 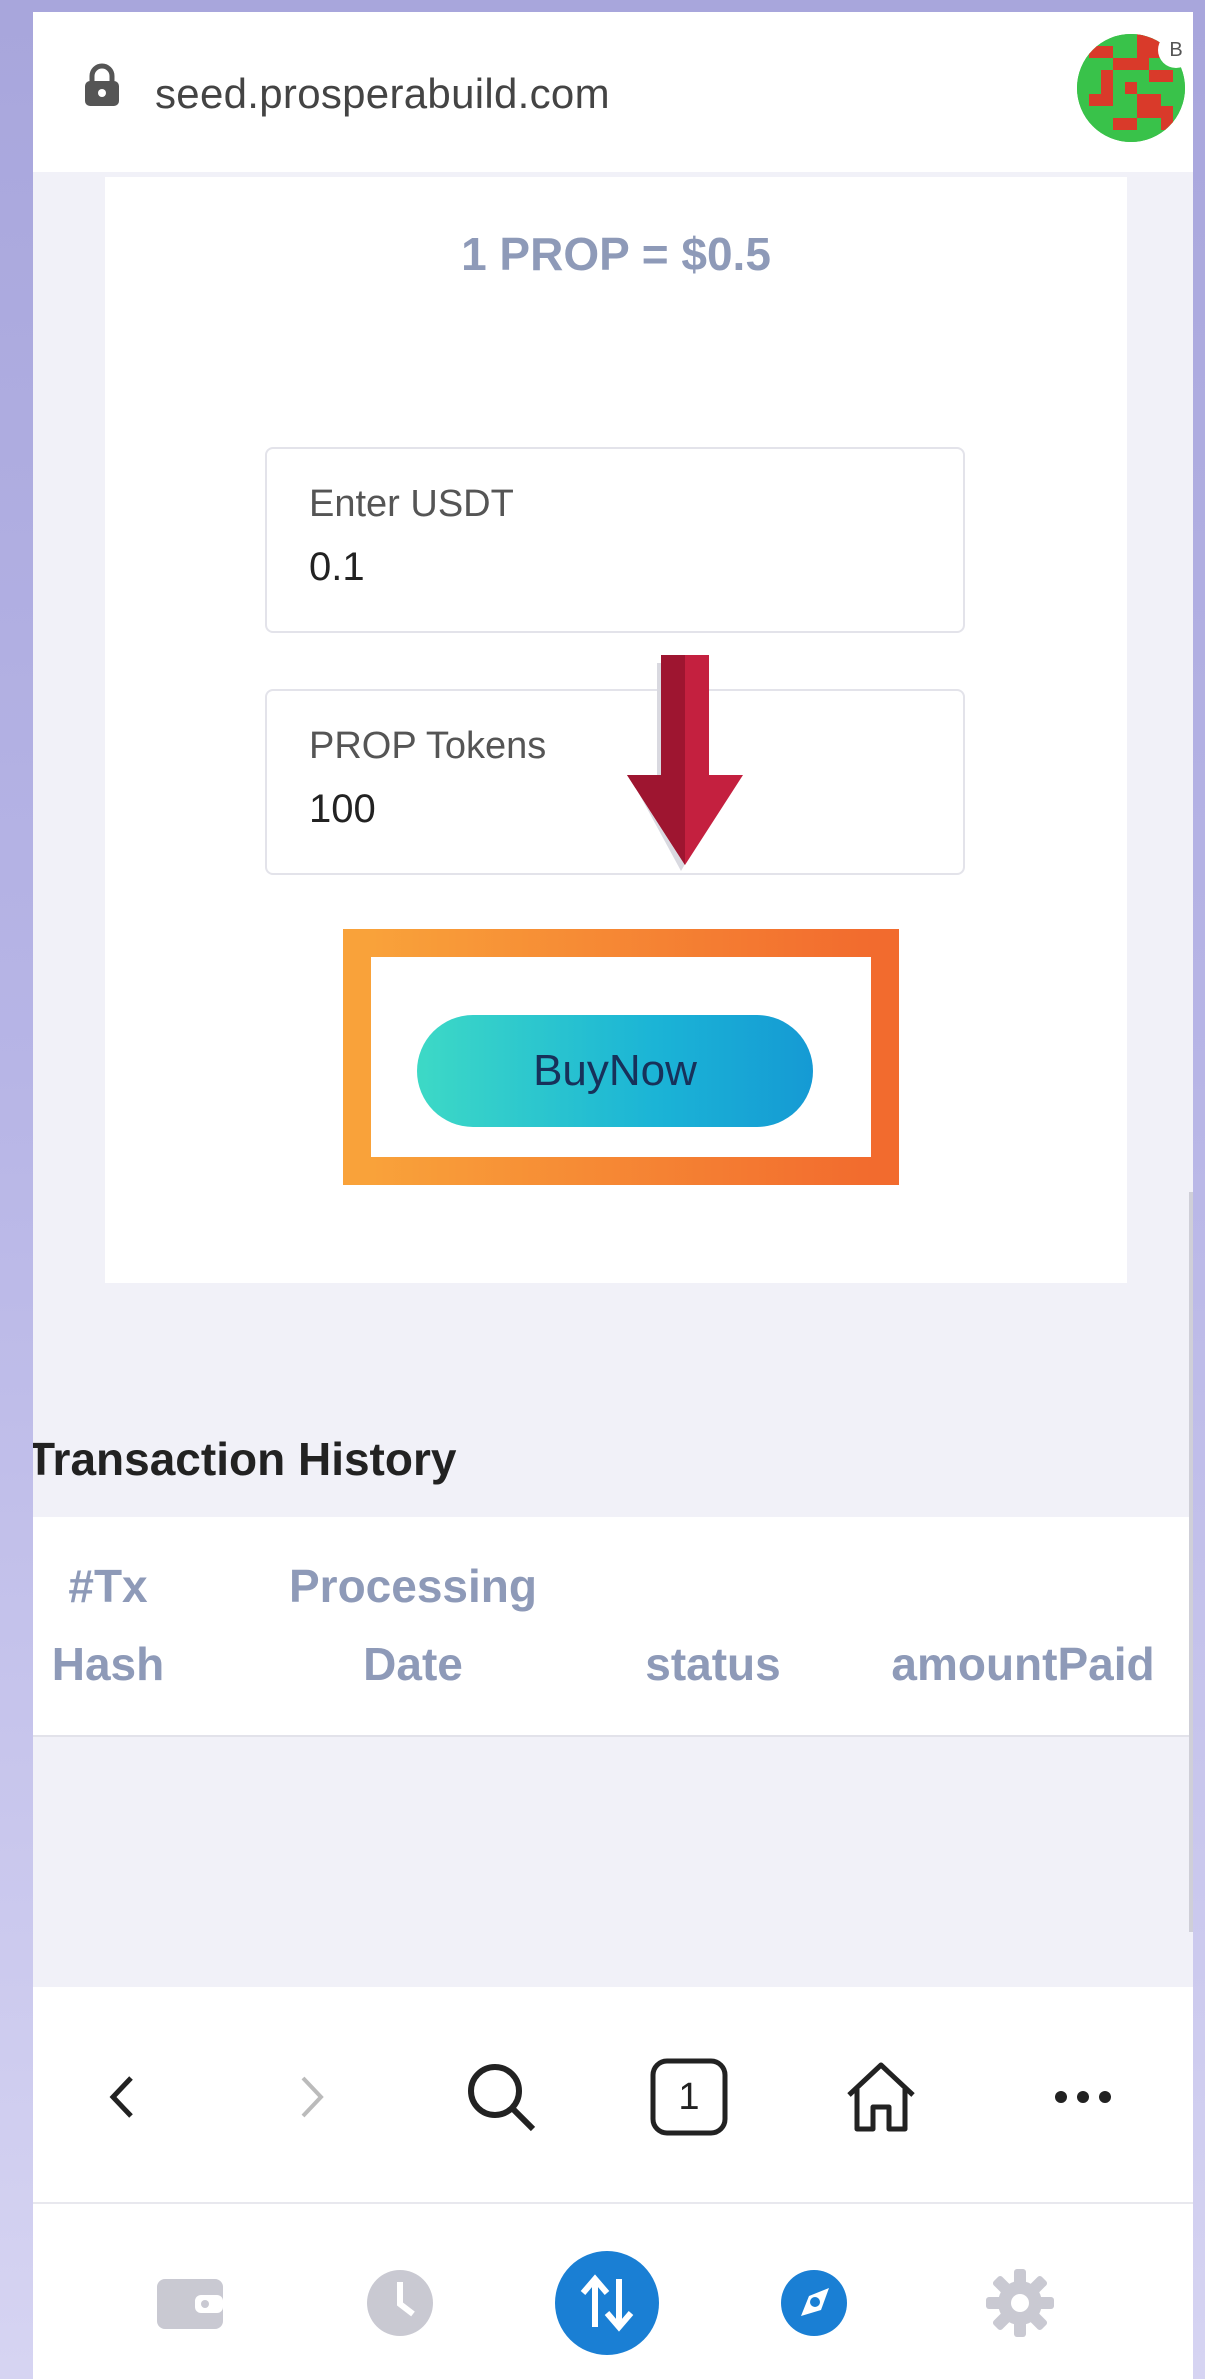 I want to click on search-button, so click(x=501, y=2097).